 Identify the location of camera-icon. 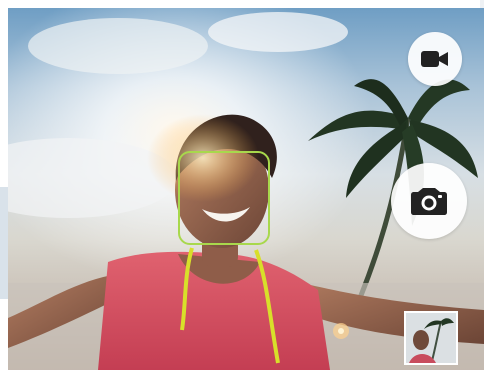
(429, 201).